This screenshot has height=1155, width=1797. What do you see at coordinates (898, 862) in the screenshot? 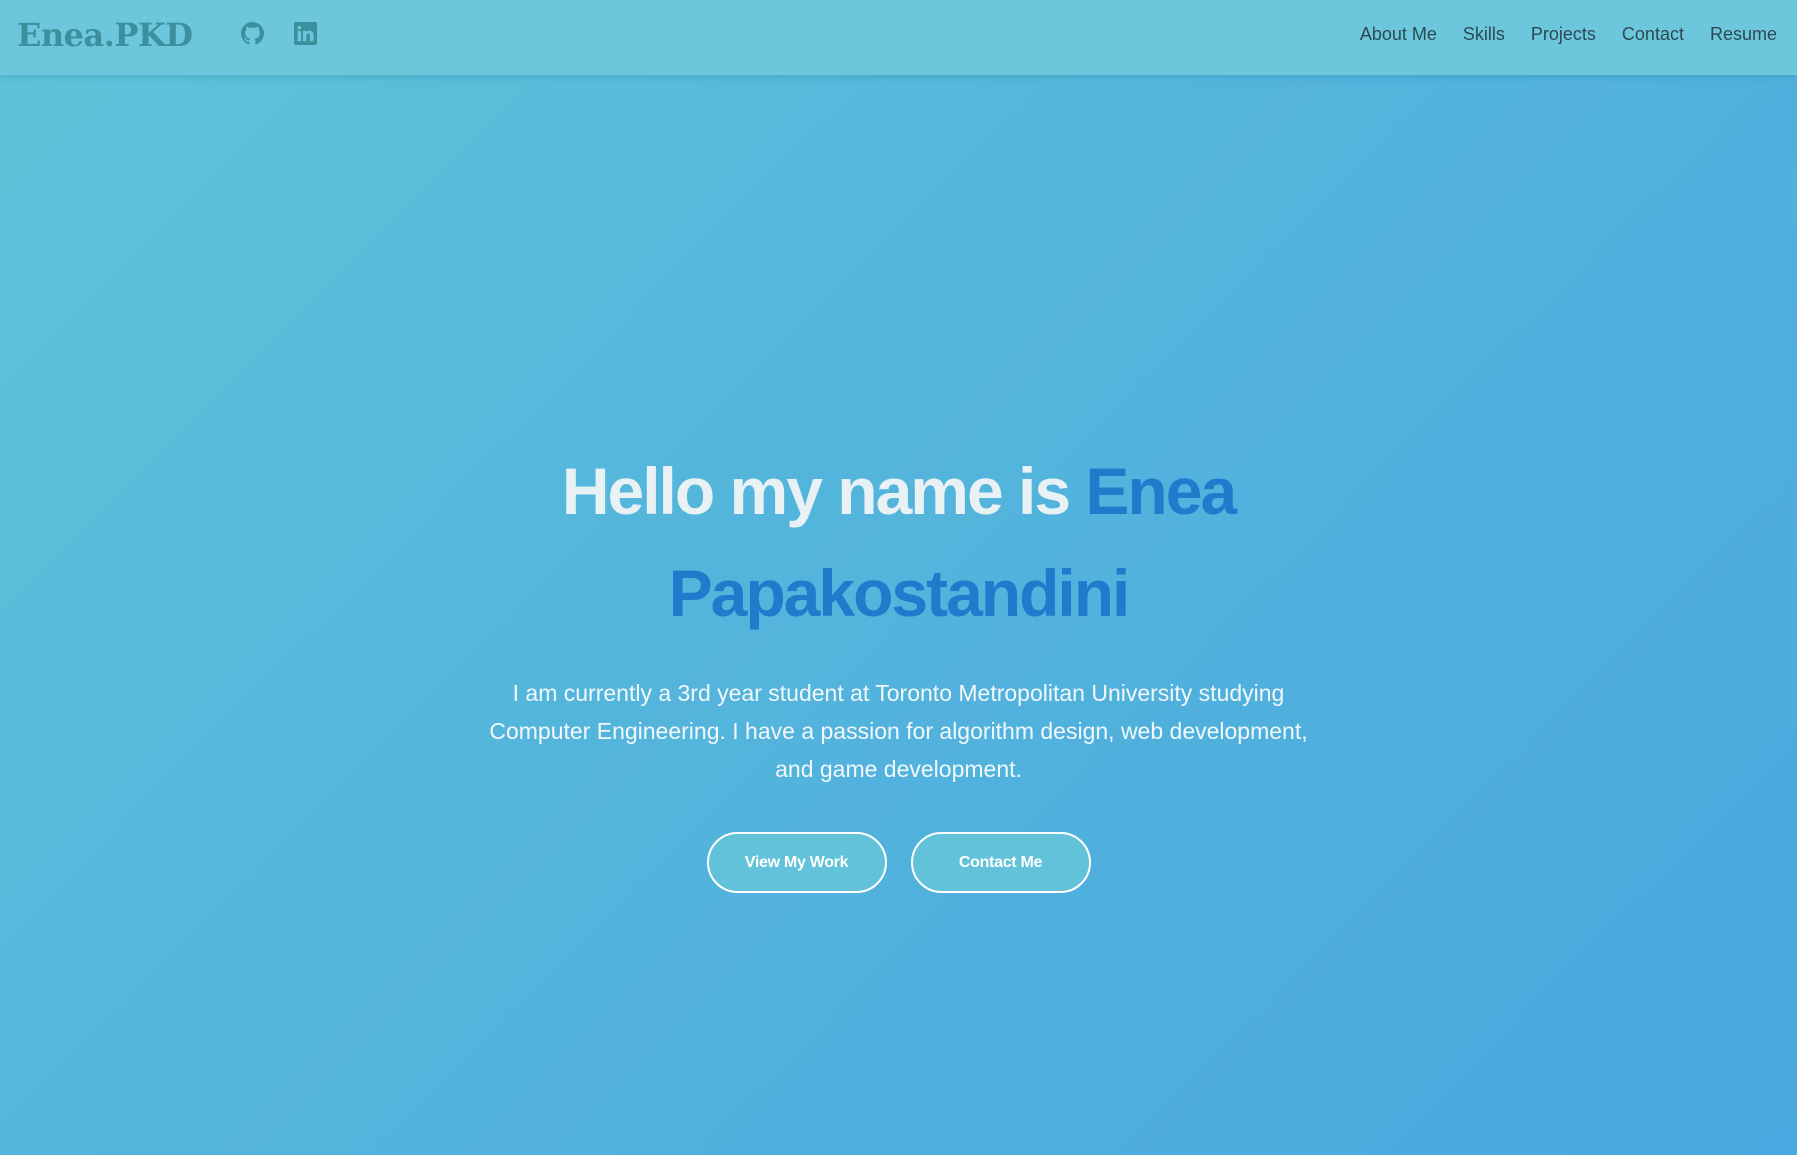
I see `hero-buttons: View My Work Contact Me` at bounding box center [898, 862].